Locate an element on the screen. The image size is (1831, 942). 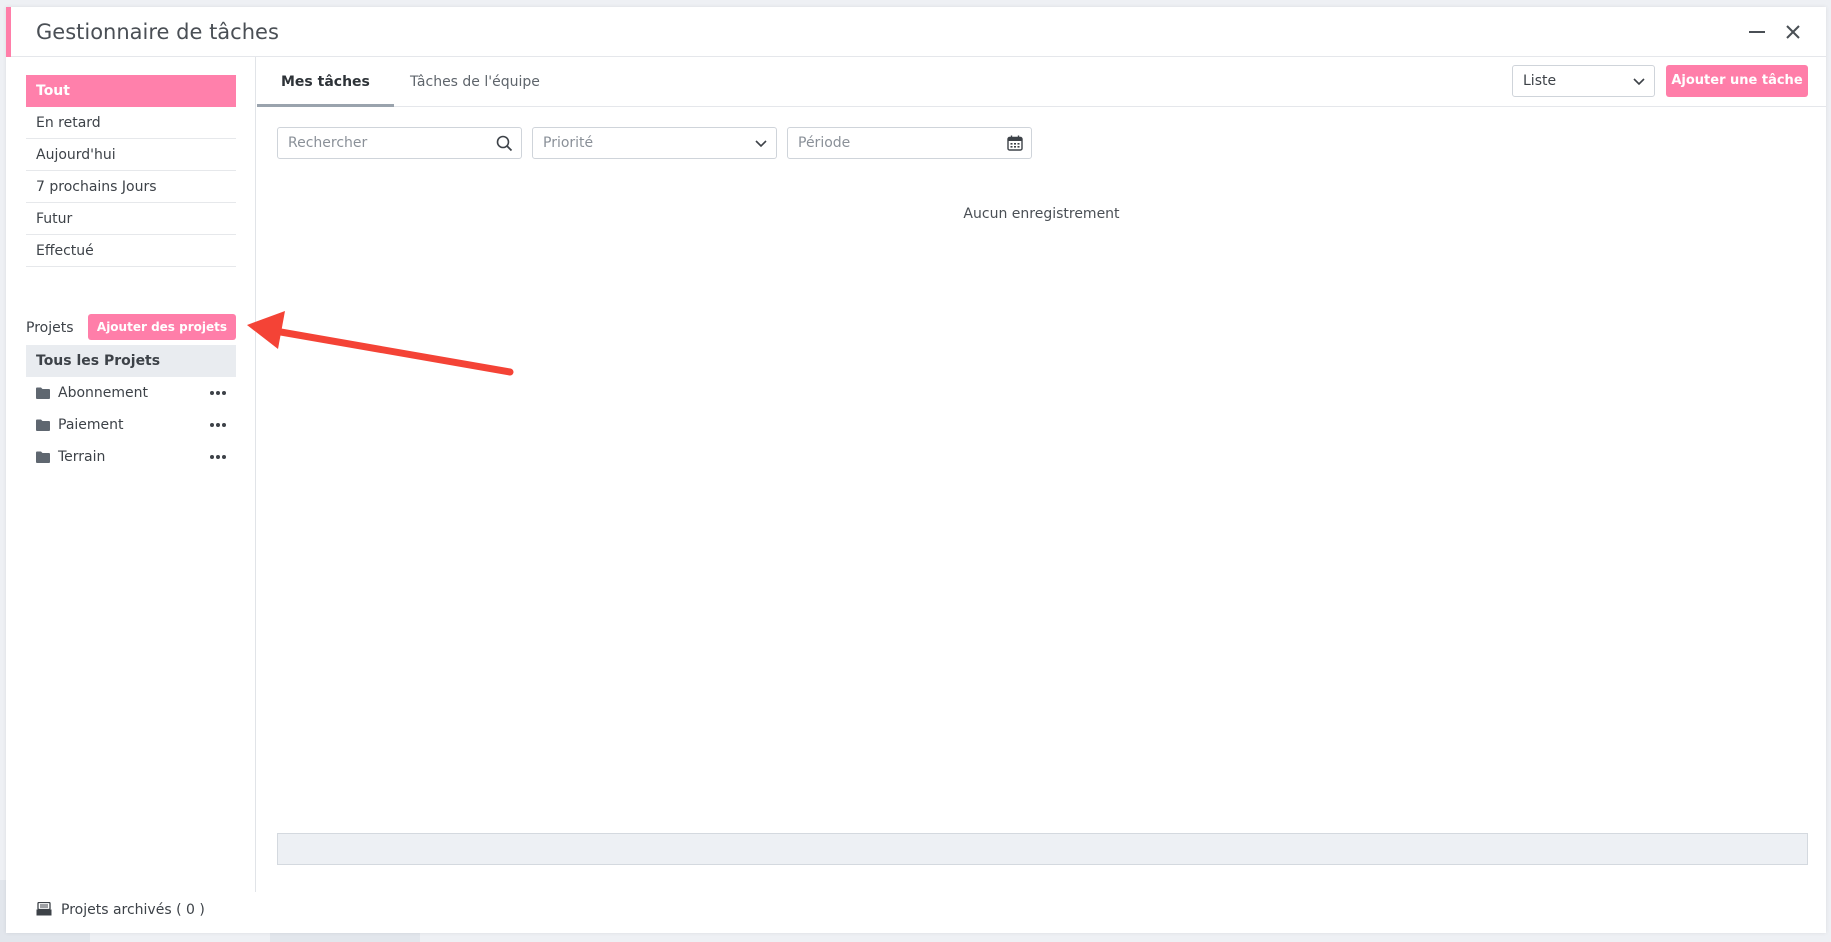
filters-row: Priorité is located at coordinates (677, 143).